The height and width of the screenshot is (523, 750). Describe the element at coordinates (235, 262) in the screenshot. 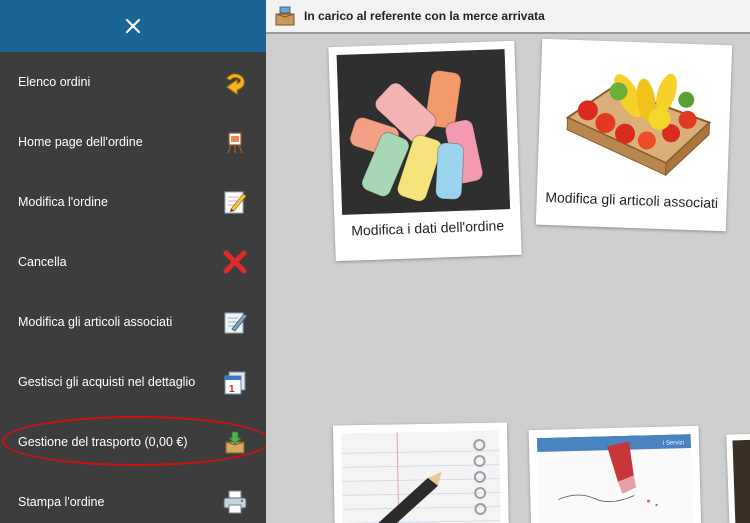

I see `red-x-icon` at that location.